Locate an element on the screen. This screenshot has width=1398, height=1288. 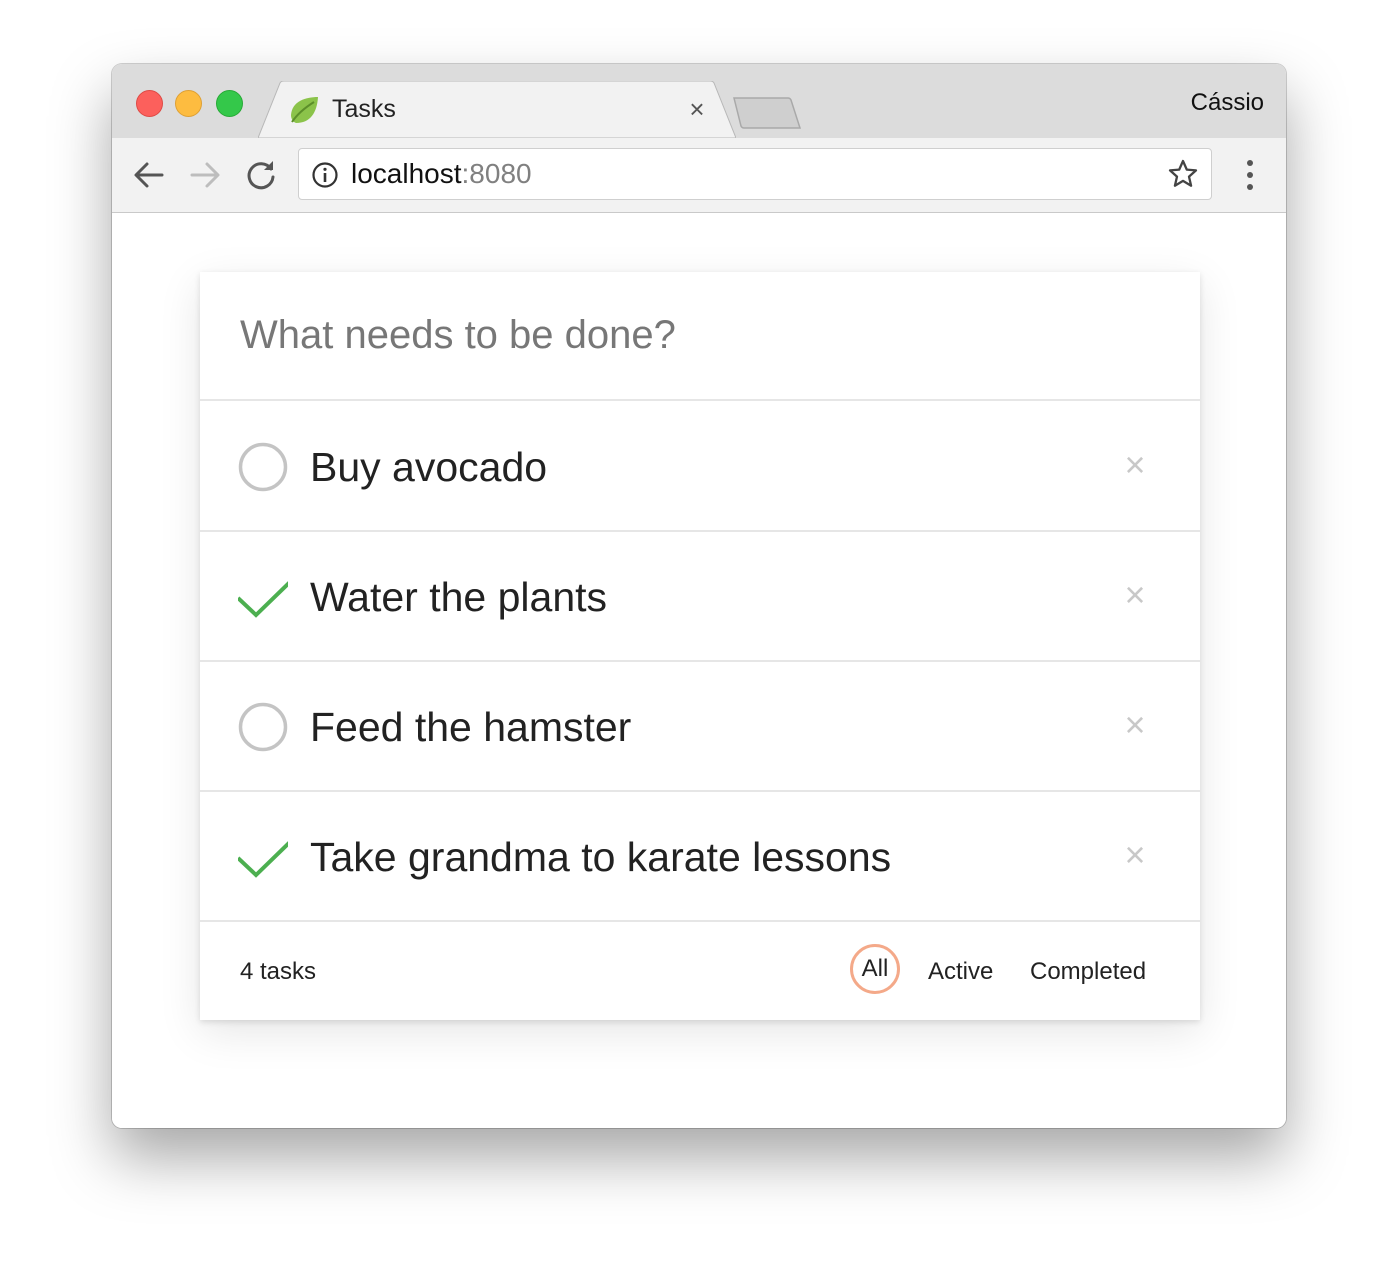
todo-item: Take grandma to karate lessons × is located at coordinates (700, 857).